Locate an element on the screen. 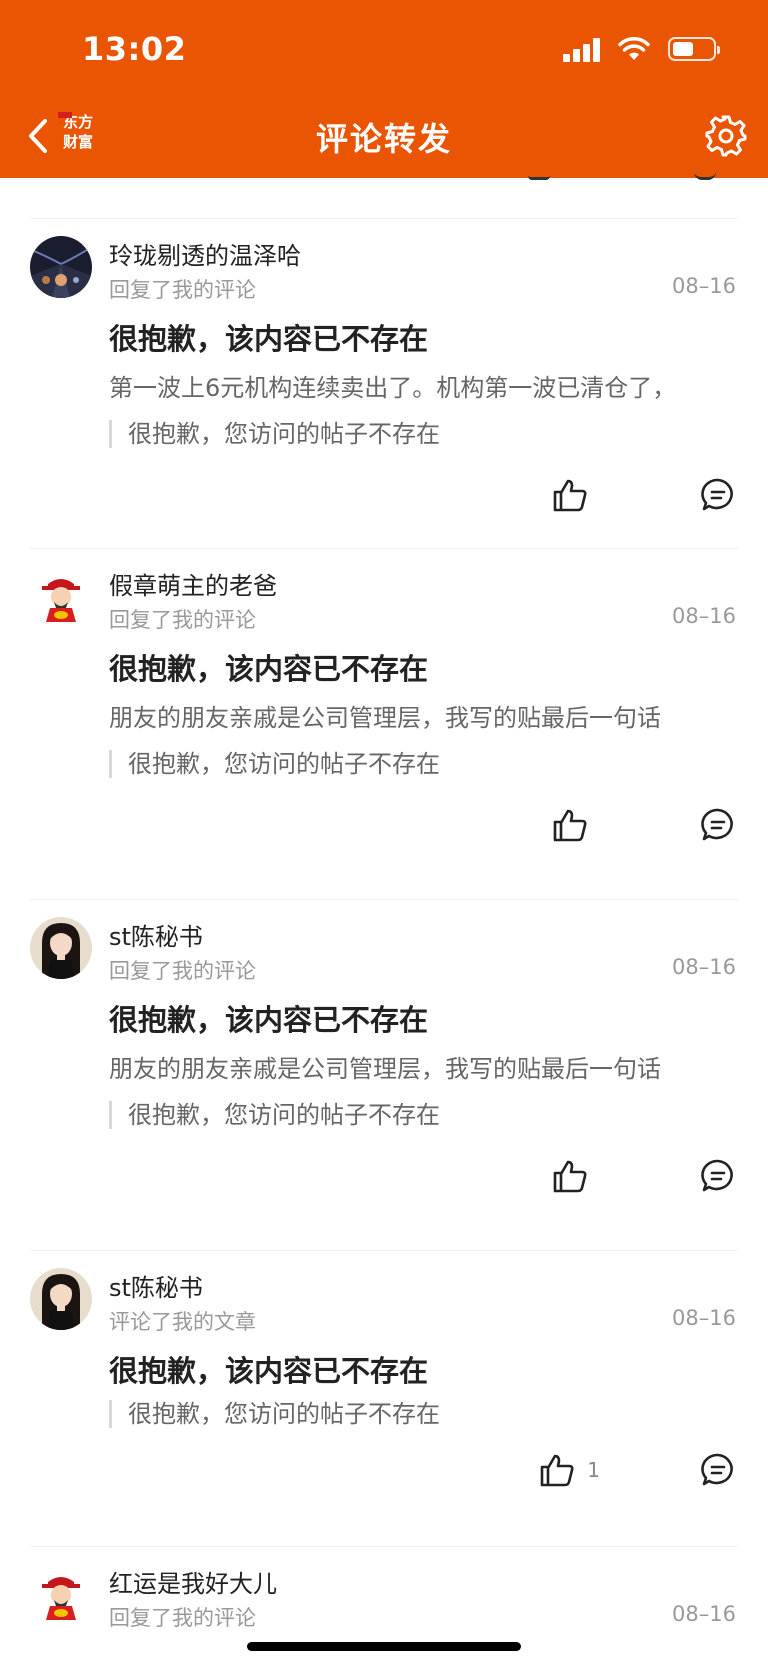  battery-icon is located at coordinates (694, 49).